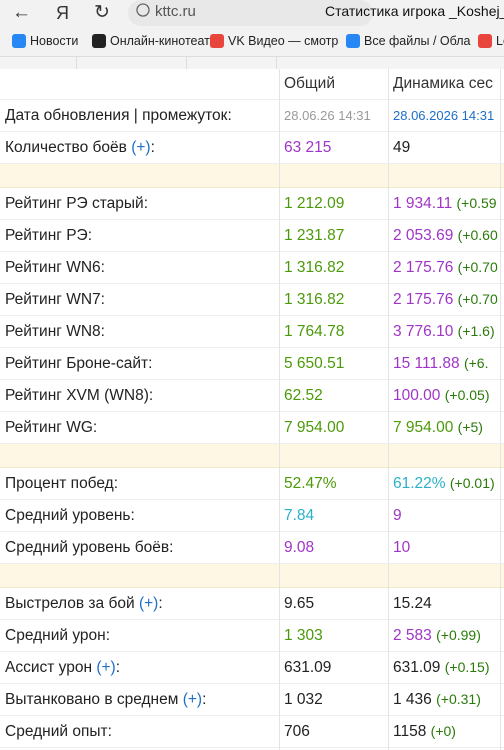  I want to click on bookmark-item: Новости, so click(45, 41).